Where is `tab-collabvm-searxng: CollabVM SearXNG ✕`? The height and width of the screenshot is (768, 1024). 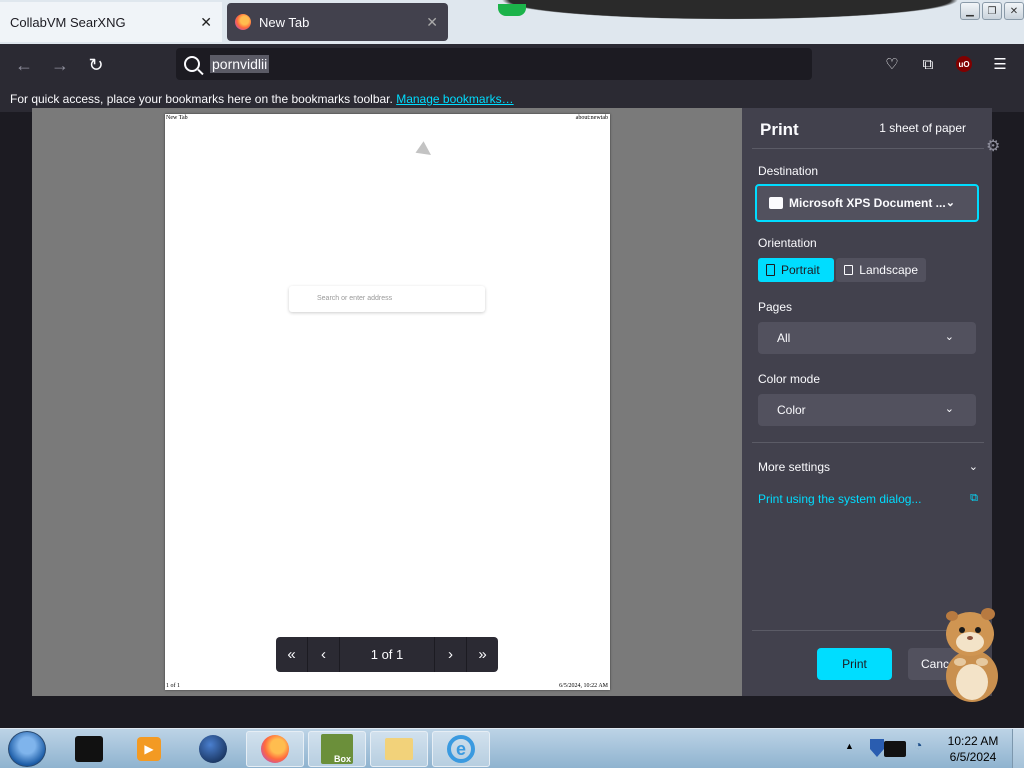
tab-collabvm-searxng: CollabVM SearXNG ✕ is located at coordinates (111, 22).